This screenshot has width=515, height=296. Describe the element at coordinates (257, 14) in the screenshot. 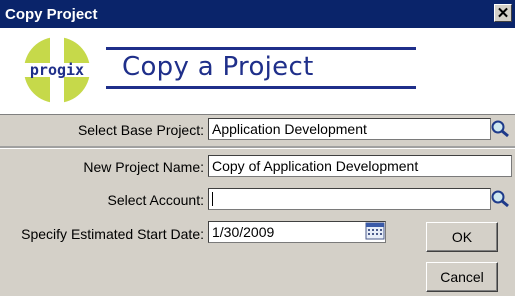

I see `title-bar: Copy Project ✕` at that location.